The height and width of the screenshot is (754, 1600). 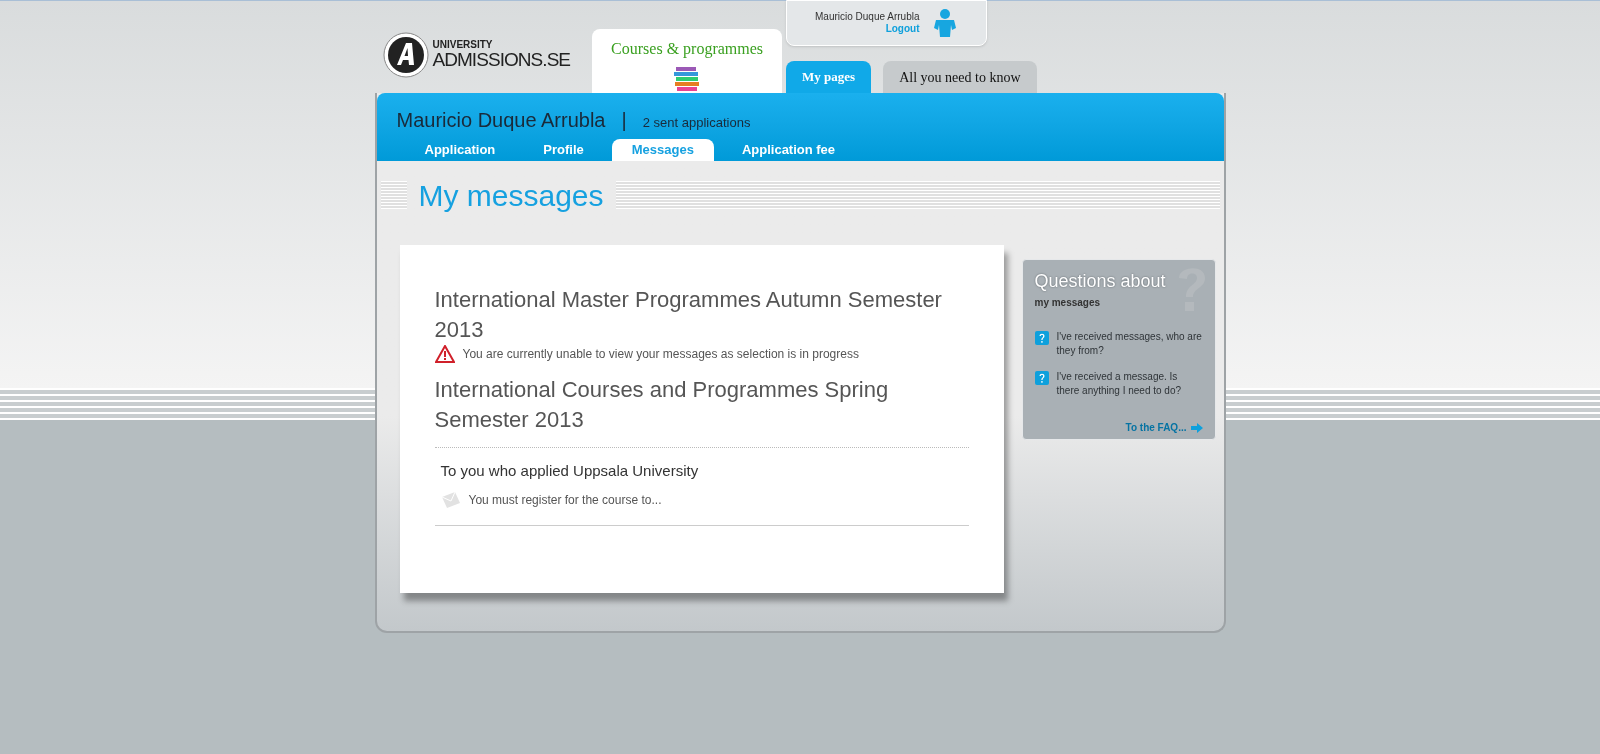 I want to click on message-subject: To you who applied Uppsala University, so click(x=701, y=471).